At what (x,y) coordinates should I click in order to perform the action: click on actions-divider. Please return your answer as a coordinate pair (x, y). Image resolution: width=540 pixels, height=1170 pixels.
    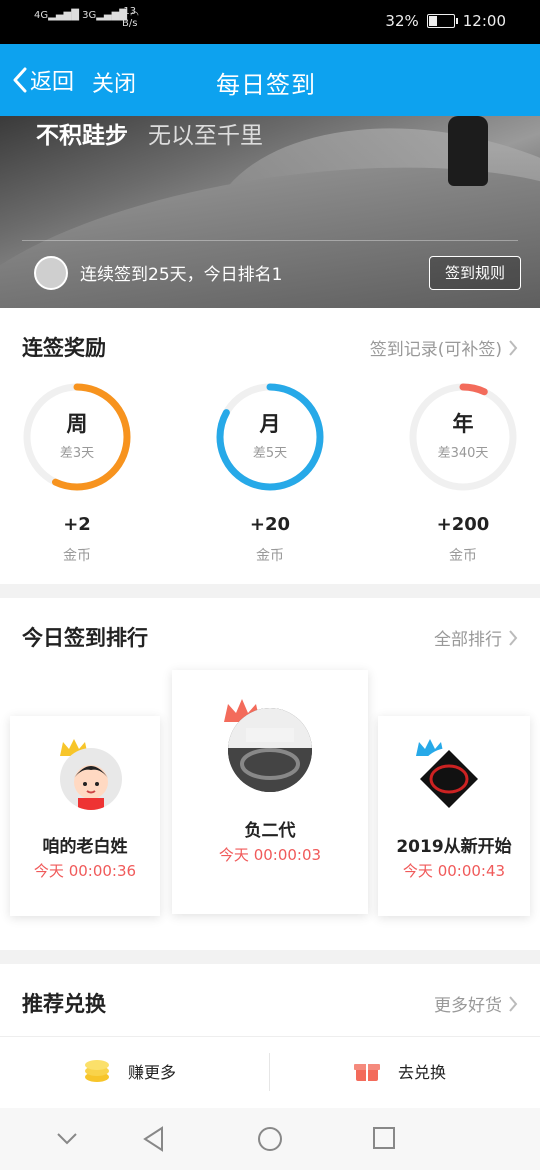
    Looking at the image, I should click on (269, 1072).